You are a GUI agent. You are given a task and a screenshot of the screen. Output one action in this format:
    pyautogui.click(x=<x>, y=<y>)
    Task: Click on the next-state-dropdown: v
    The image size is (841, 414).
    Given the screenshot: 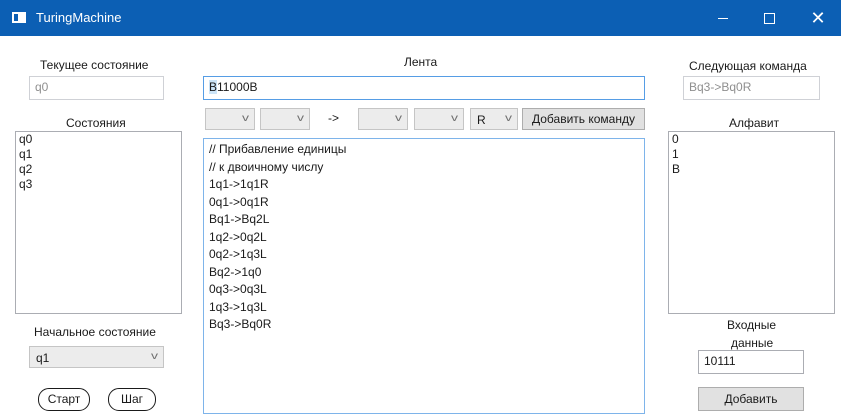 What is the action you would take?
    pyautogui.click(x=439, y=119)
    